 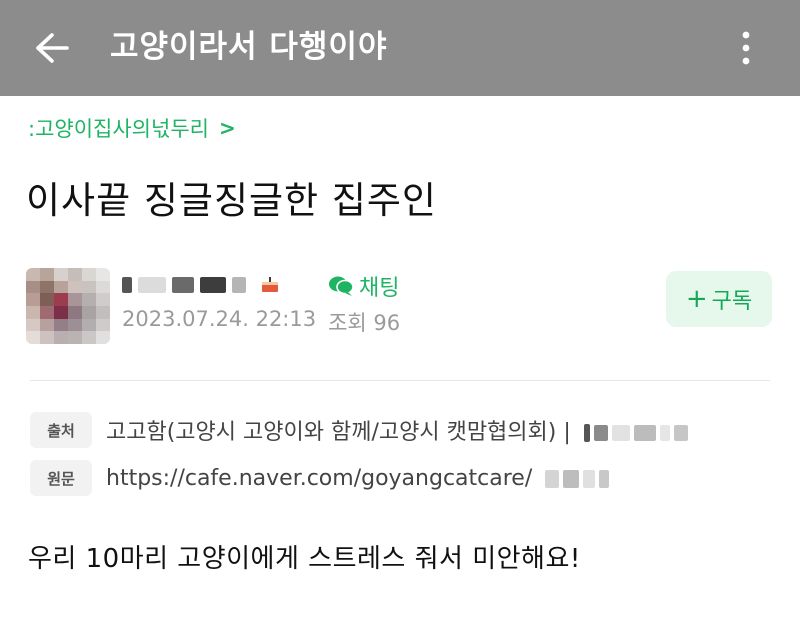 I want to click on redacted-url-blocks, so click(x=577, y=478).